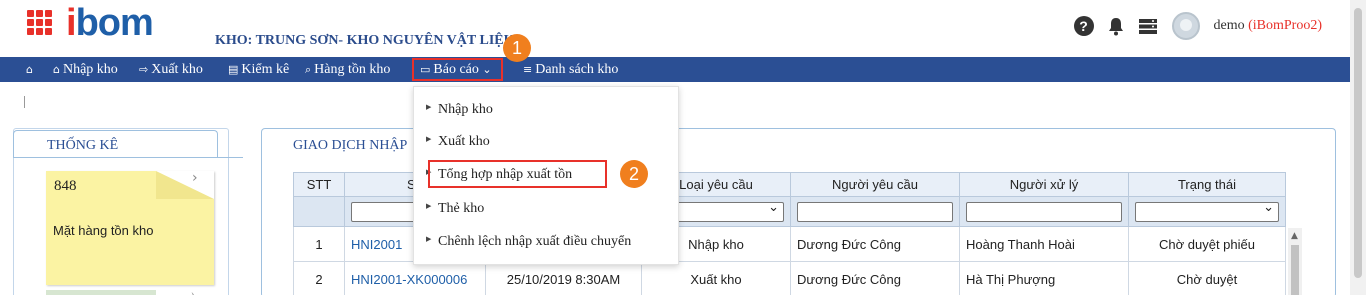  What do you see at coordinates (1044, 244) in the screenshot?
I see `row-handler: Hoàng Thanh Hoài` at bounding box center [1044, 244].